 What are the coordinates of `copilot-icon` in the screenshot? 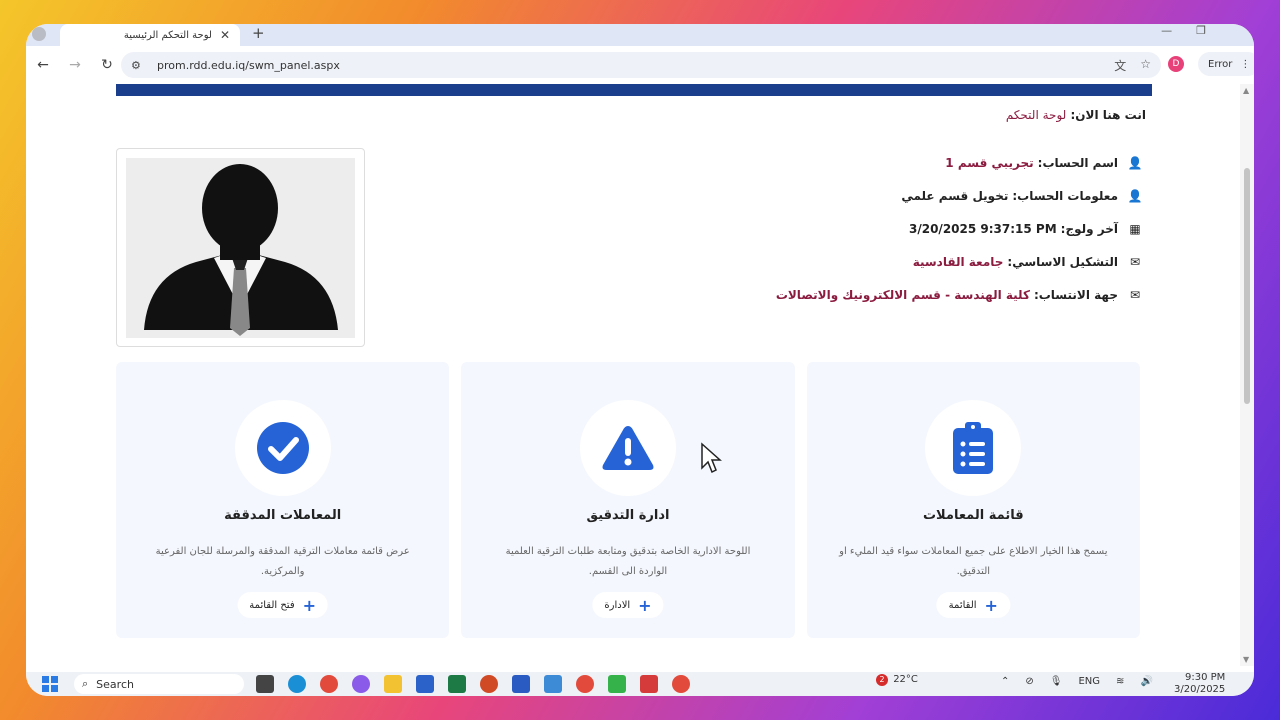 It's located at (361, 684).